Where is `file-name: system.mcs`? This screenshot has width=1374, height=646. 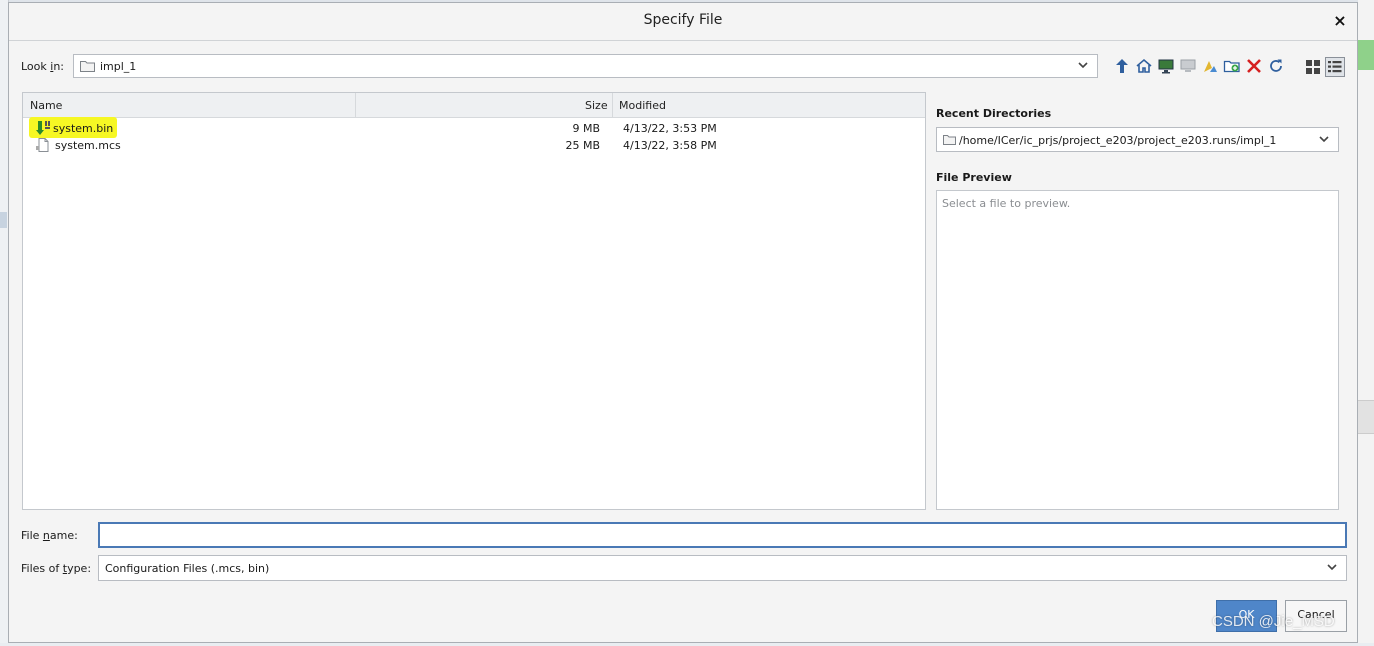 file-name: system.mcs is located at coordinates (88, 145).